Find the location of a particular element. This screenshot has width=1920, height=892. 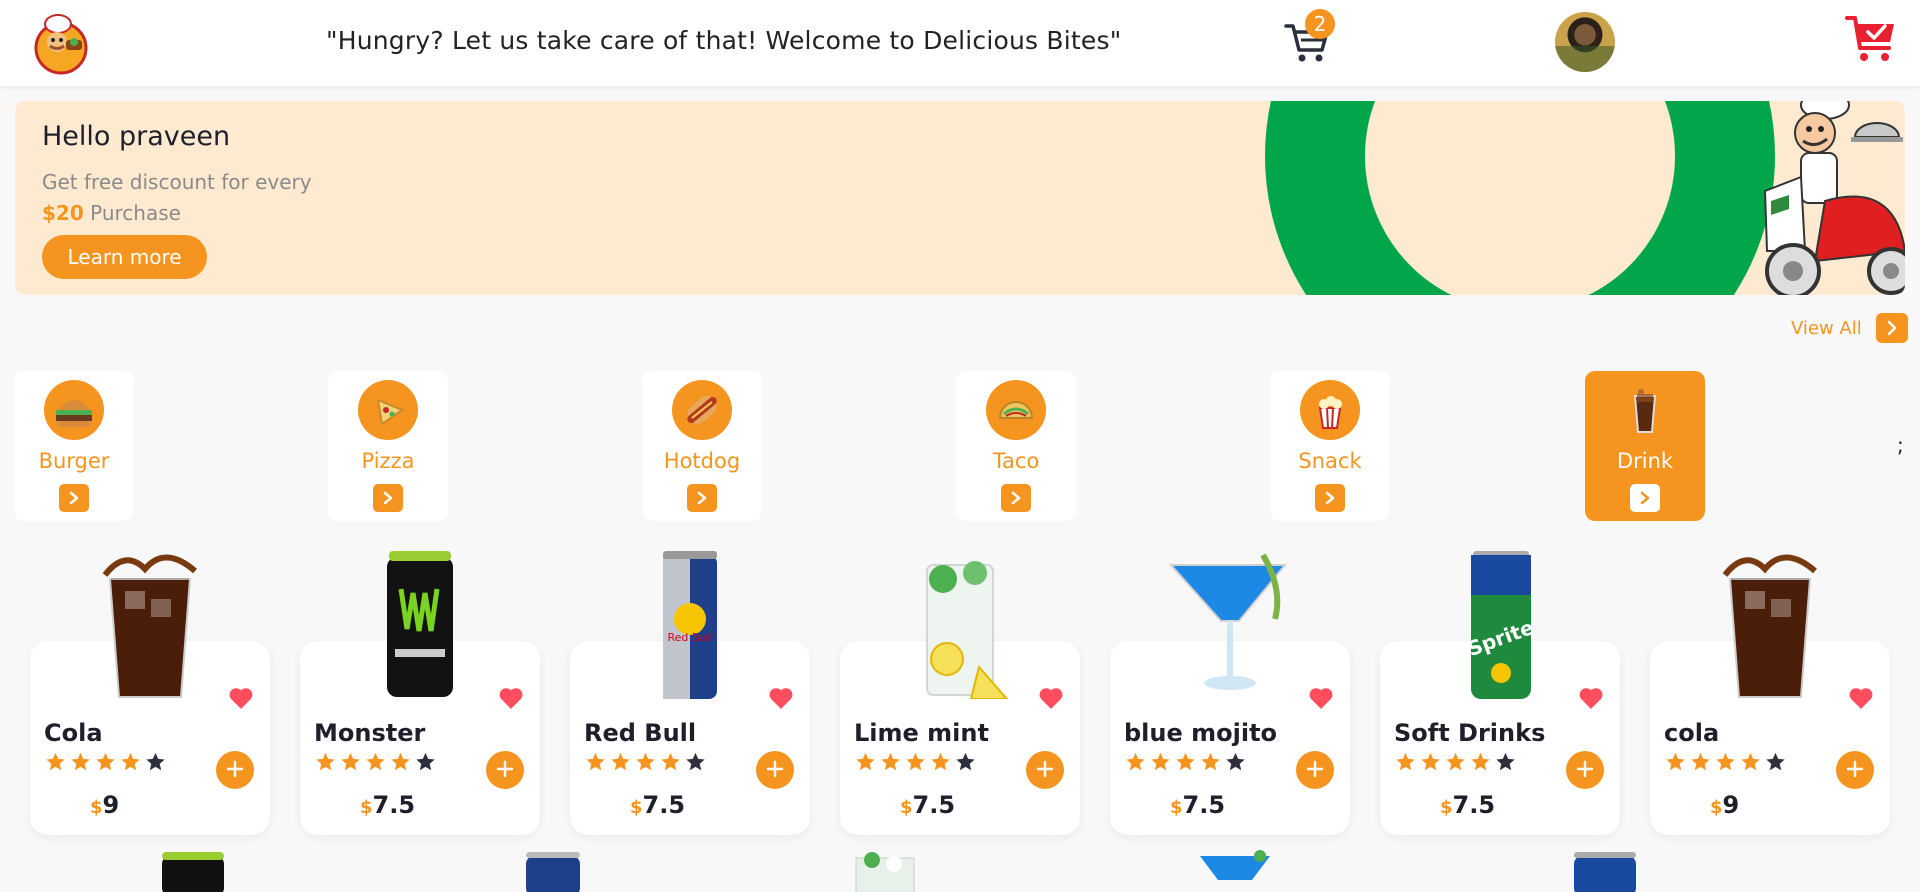

decorative-ring is located at coordinates (1520, 198).